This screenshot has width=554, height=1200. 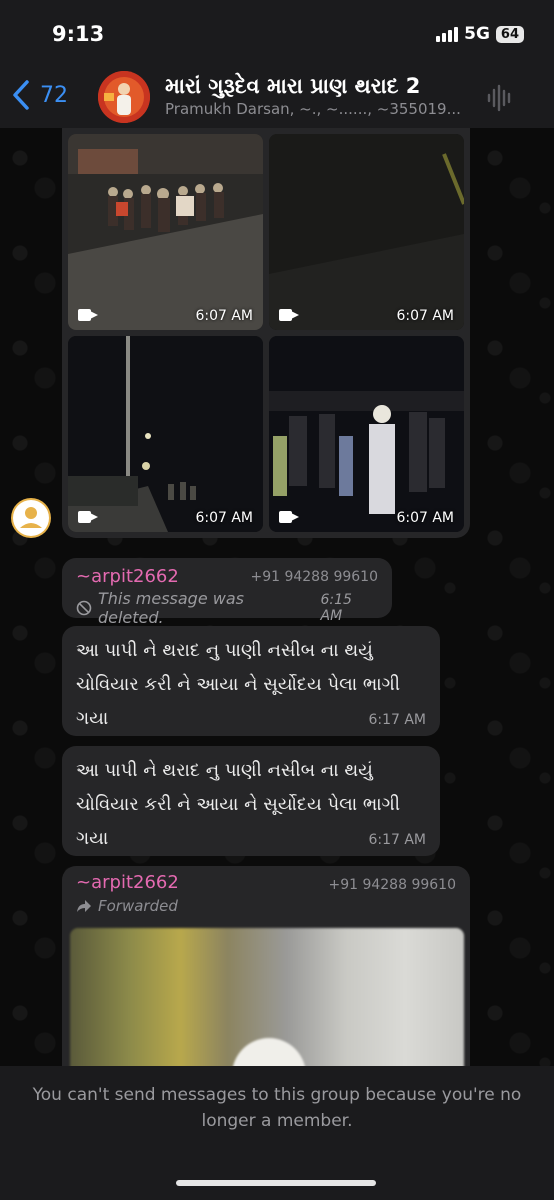 I want to click on blocked-icon, so click(x=84, y=608).